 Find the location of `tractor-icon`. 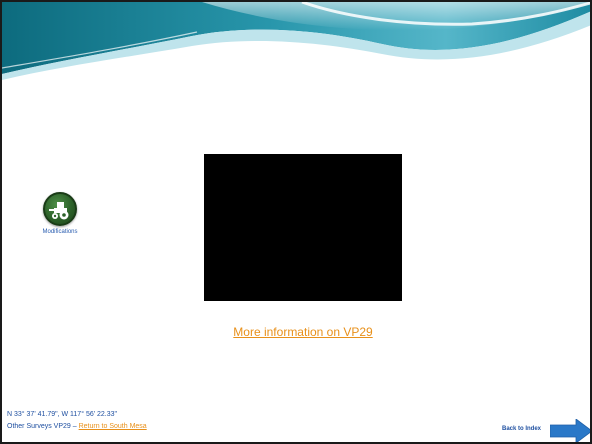

tractor-icon is located at coordinates (59, 211).